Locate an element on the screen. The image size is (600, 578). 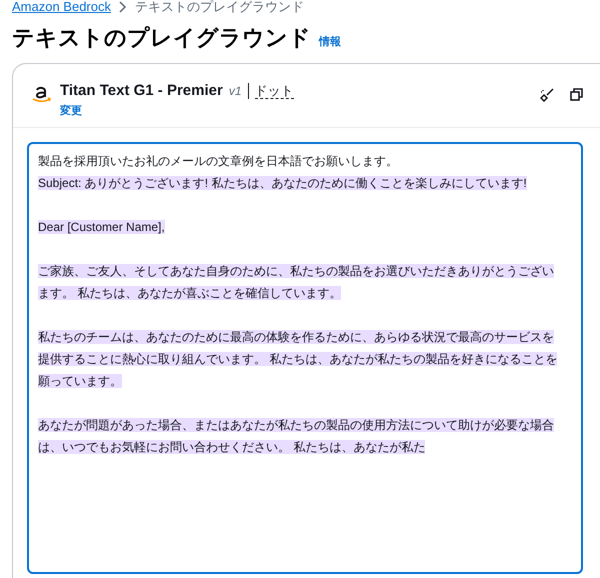
brush-icon is located at coordinates (547, 95).